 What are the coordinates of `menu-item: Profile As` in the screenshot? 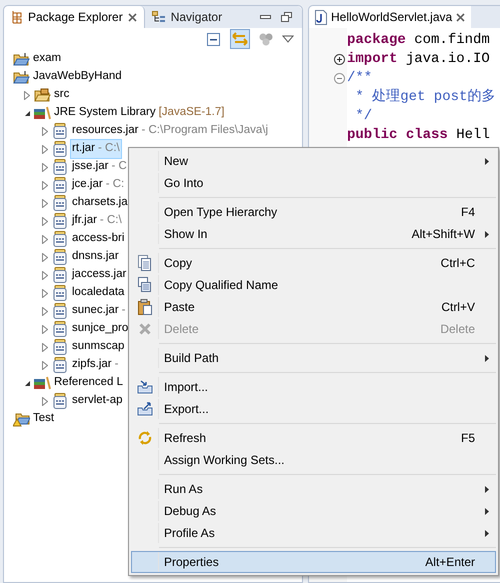 It's located at (313, 533).